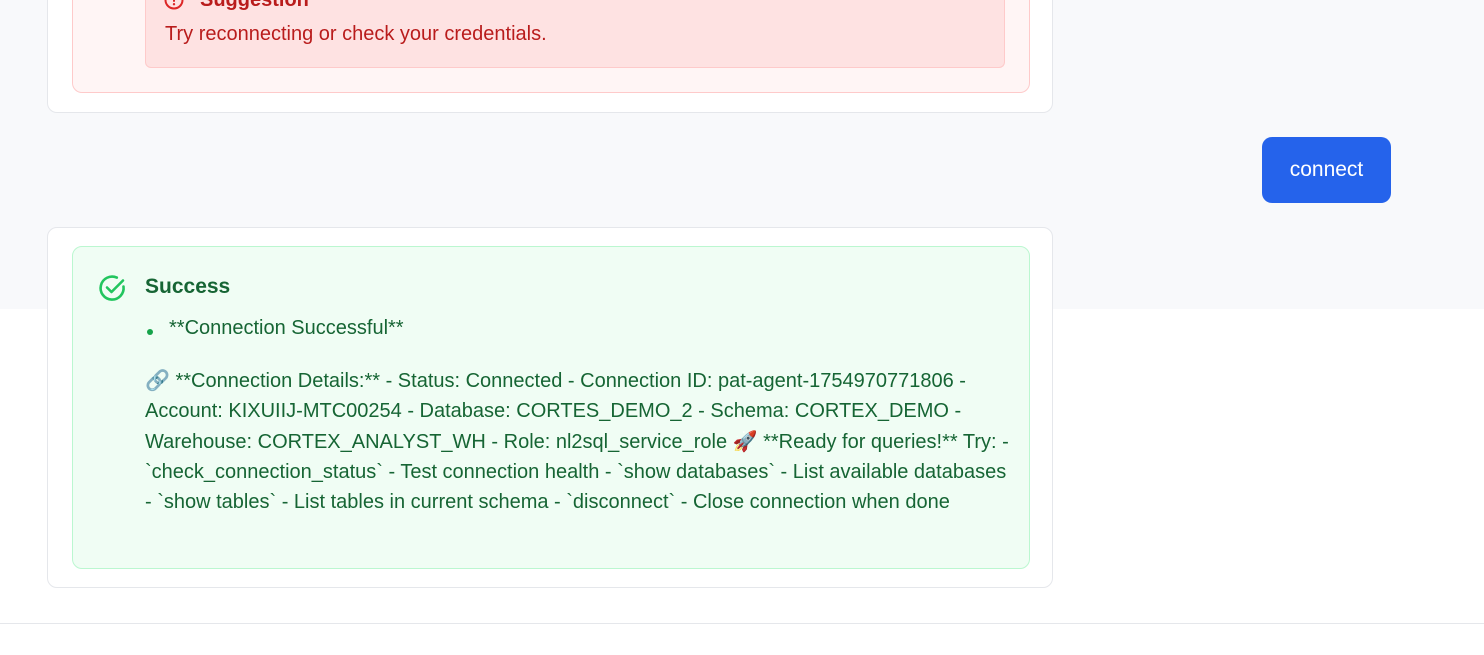  I want to click on success-bullet-text: **Connection Successful**, so click(286, 328).